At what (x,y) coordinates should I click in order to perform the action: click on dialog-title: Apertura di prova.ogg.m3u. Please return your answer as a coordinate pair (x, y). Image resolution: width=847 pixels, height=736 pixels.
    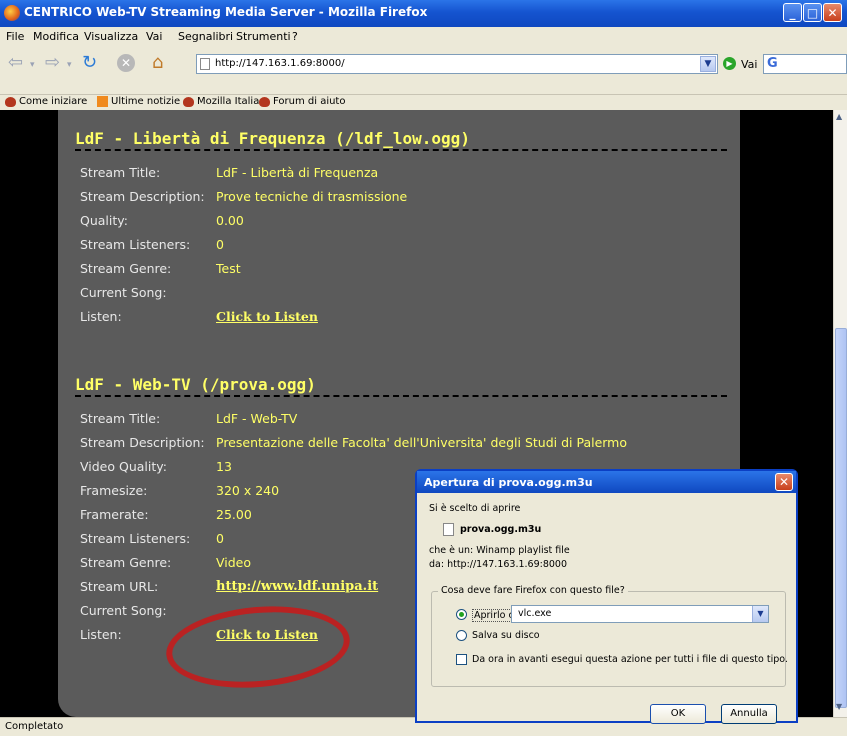
    Looking at the image, I should click on (508, 482).